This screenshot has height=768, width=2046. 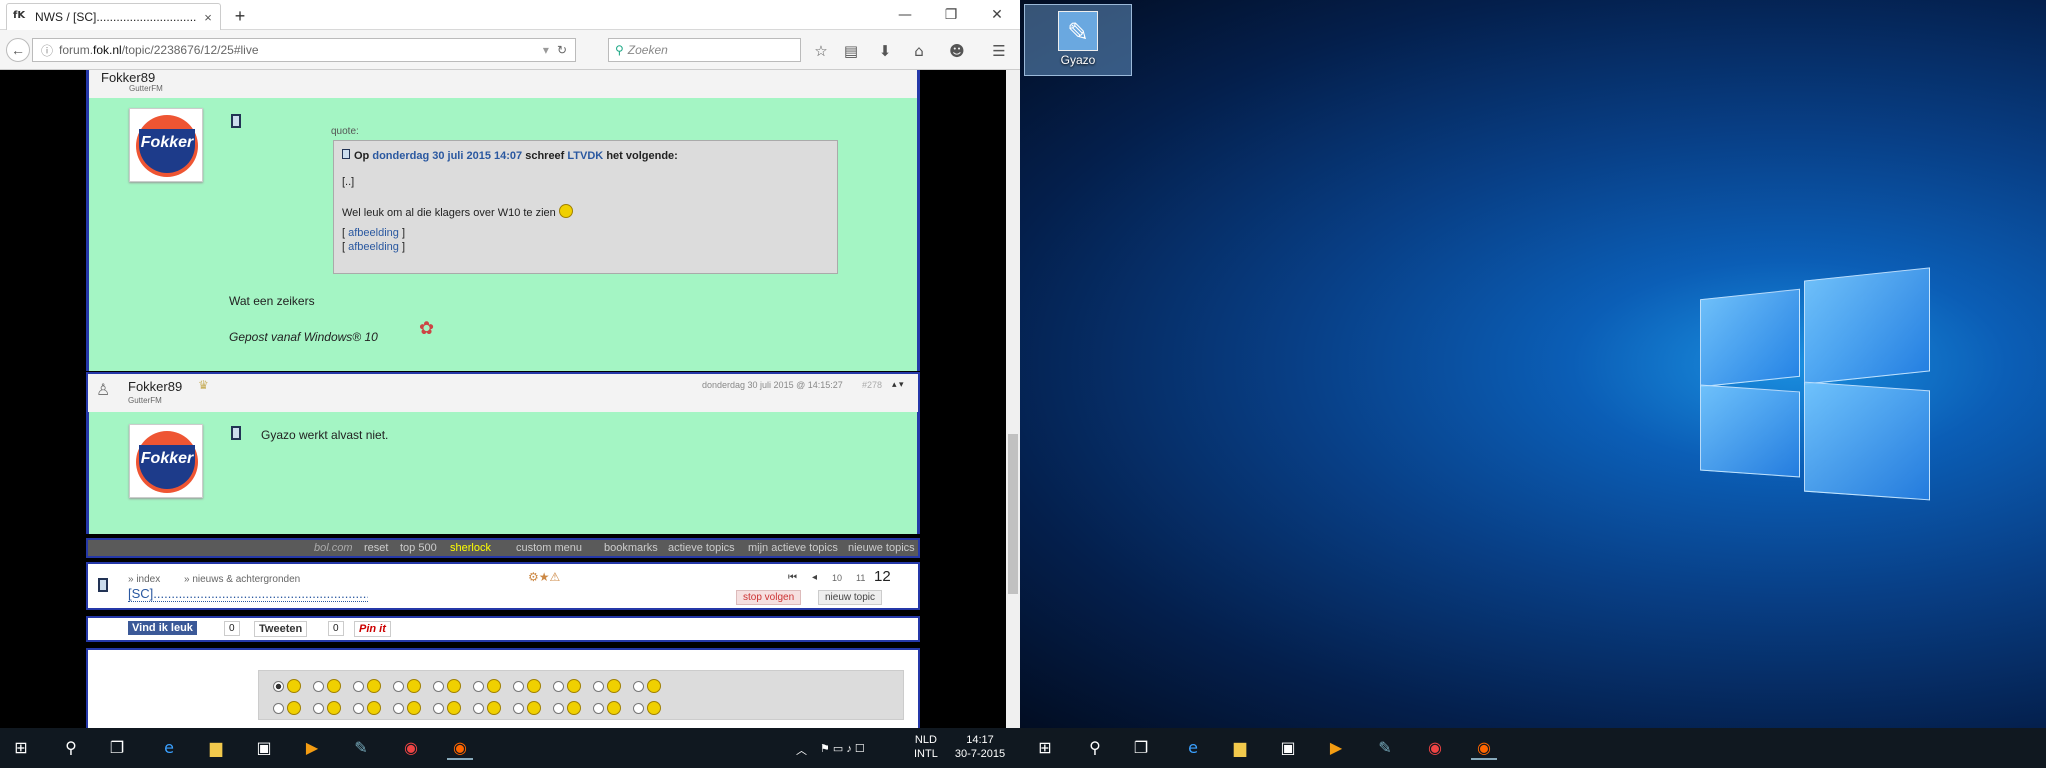 I want to click on page-link: 10, so click(x=837, y=578).